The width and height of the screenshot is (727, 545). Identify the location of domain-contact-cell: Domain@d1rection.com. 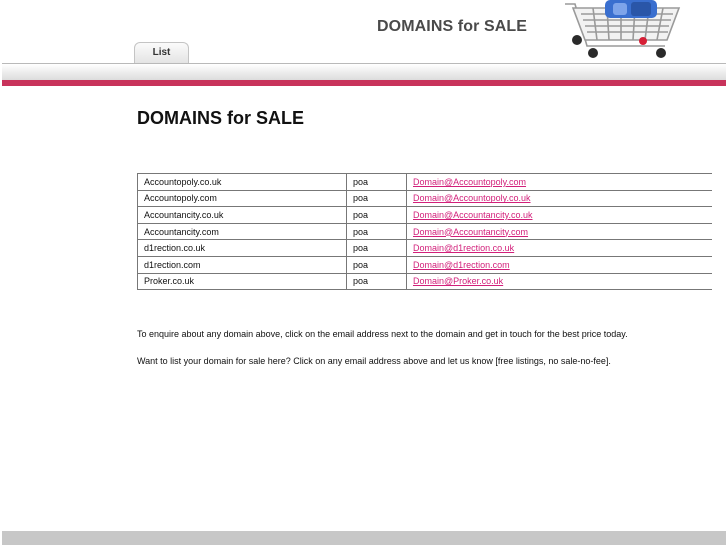
(559, 264).